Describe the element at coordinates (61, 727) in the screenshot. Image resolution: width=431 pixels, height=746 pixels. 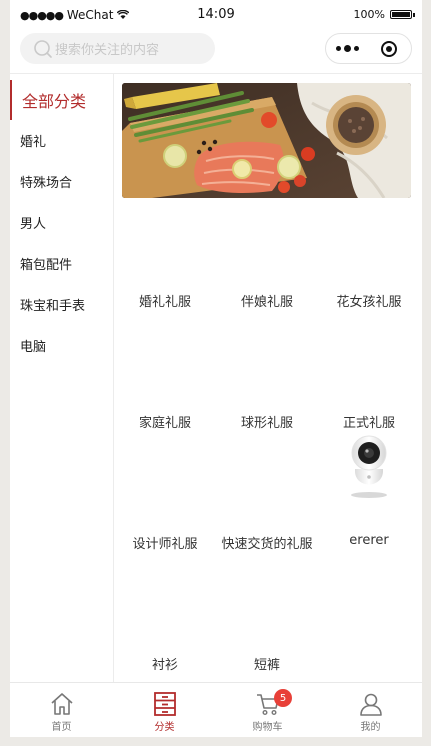
I see `tab-label: 首页` at that location.